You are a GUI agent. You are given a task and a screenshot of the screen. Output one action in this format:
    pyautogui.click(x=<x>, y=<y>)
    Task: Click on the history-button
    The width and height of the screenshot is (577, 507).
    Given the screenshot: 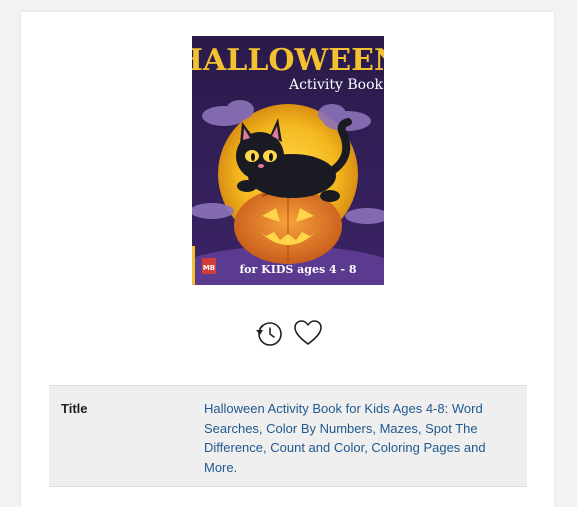 What is the action you would take?
    pyautogui.click(x=268, y=333)
    